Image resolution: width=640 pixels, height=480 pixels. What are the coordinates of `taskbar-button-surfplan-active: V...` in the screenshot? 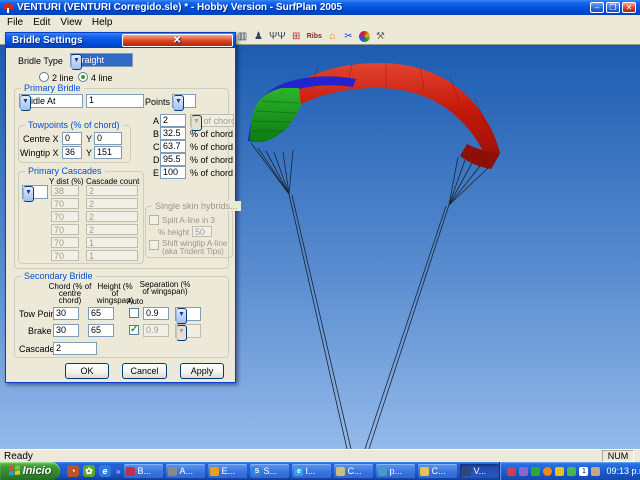 It's located at (480, 471).